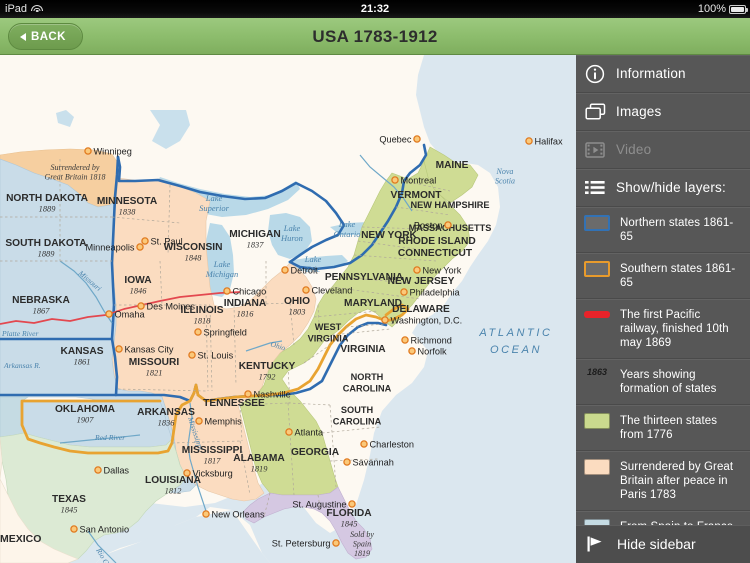  Describe the element at coordinates (267, 377) in the screenshot. I see `state-year-label: 1792` at that location.